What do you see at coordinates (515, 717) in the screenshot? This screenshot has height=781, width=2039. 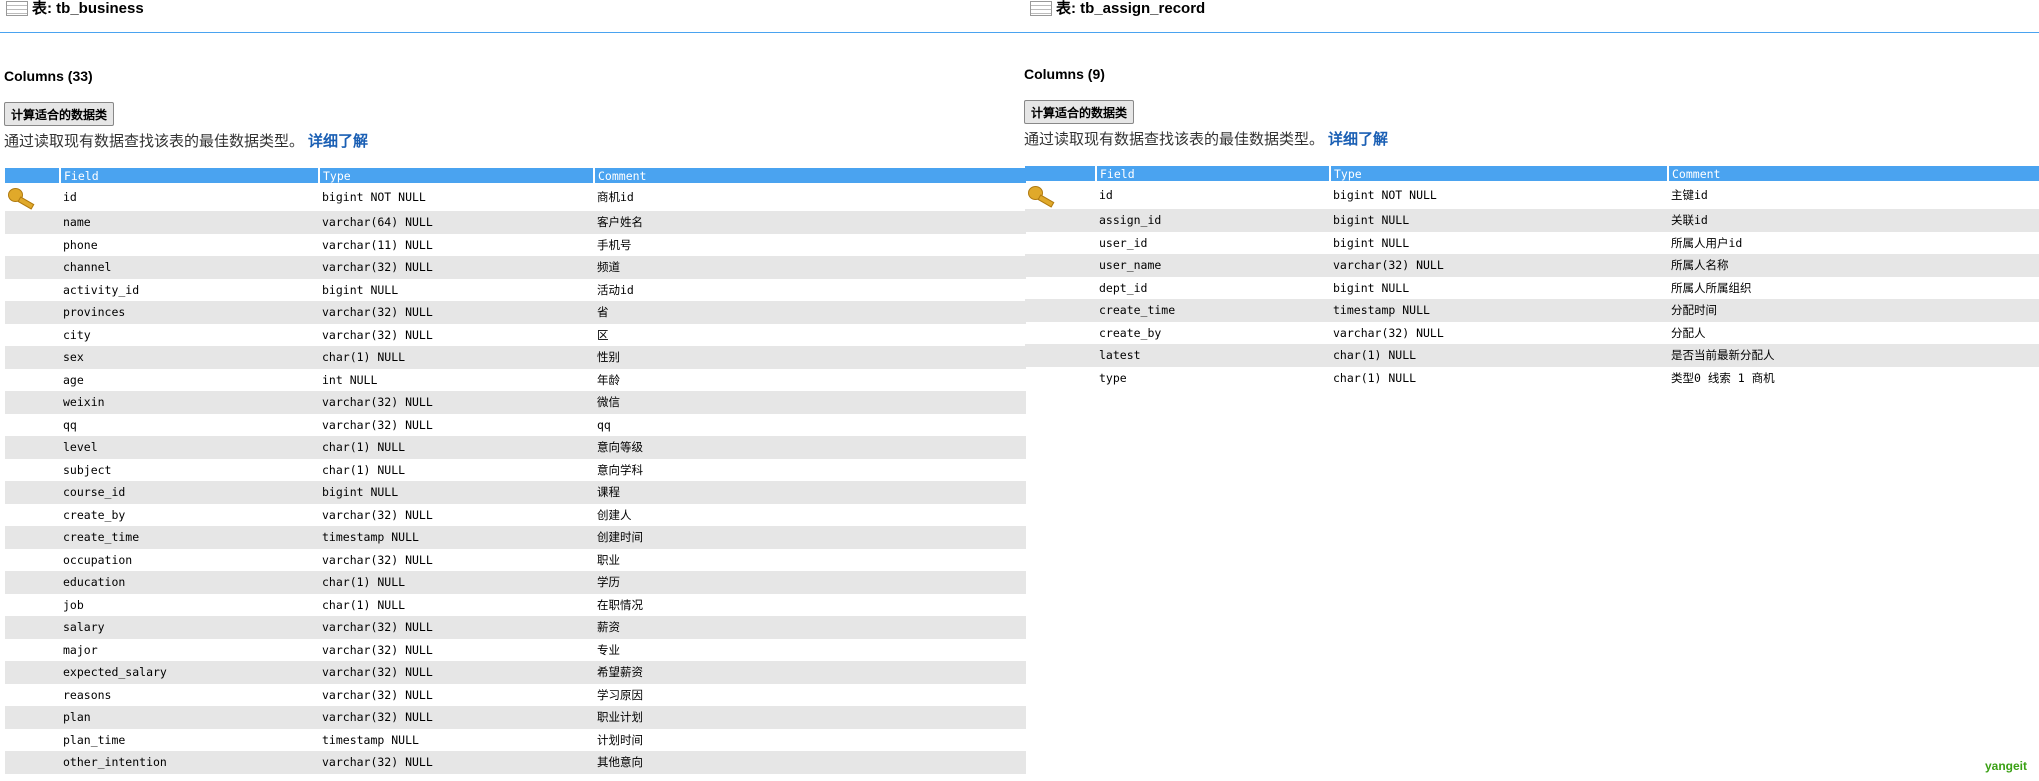 I see `table-row: plan varchar(32) NULL 职业计划` at bounding box center [515, 717].